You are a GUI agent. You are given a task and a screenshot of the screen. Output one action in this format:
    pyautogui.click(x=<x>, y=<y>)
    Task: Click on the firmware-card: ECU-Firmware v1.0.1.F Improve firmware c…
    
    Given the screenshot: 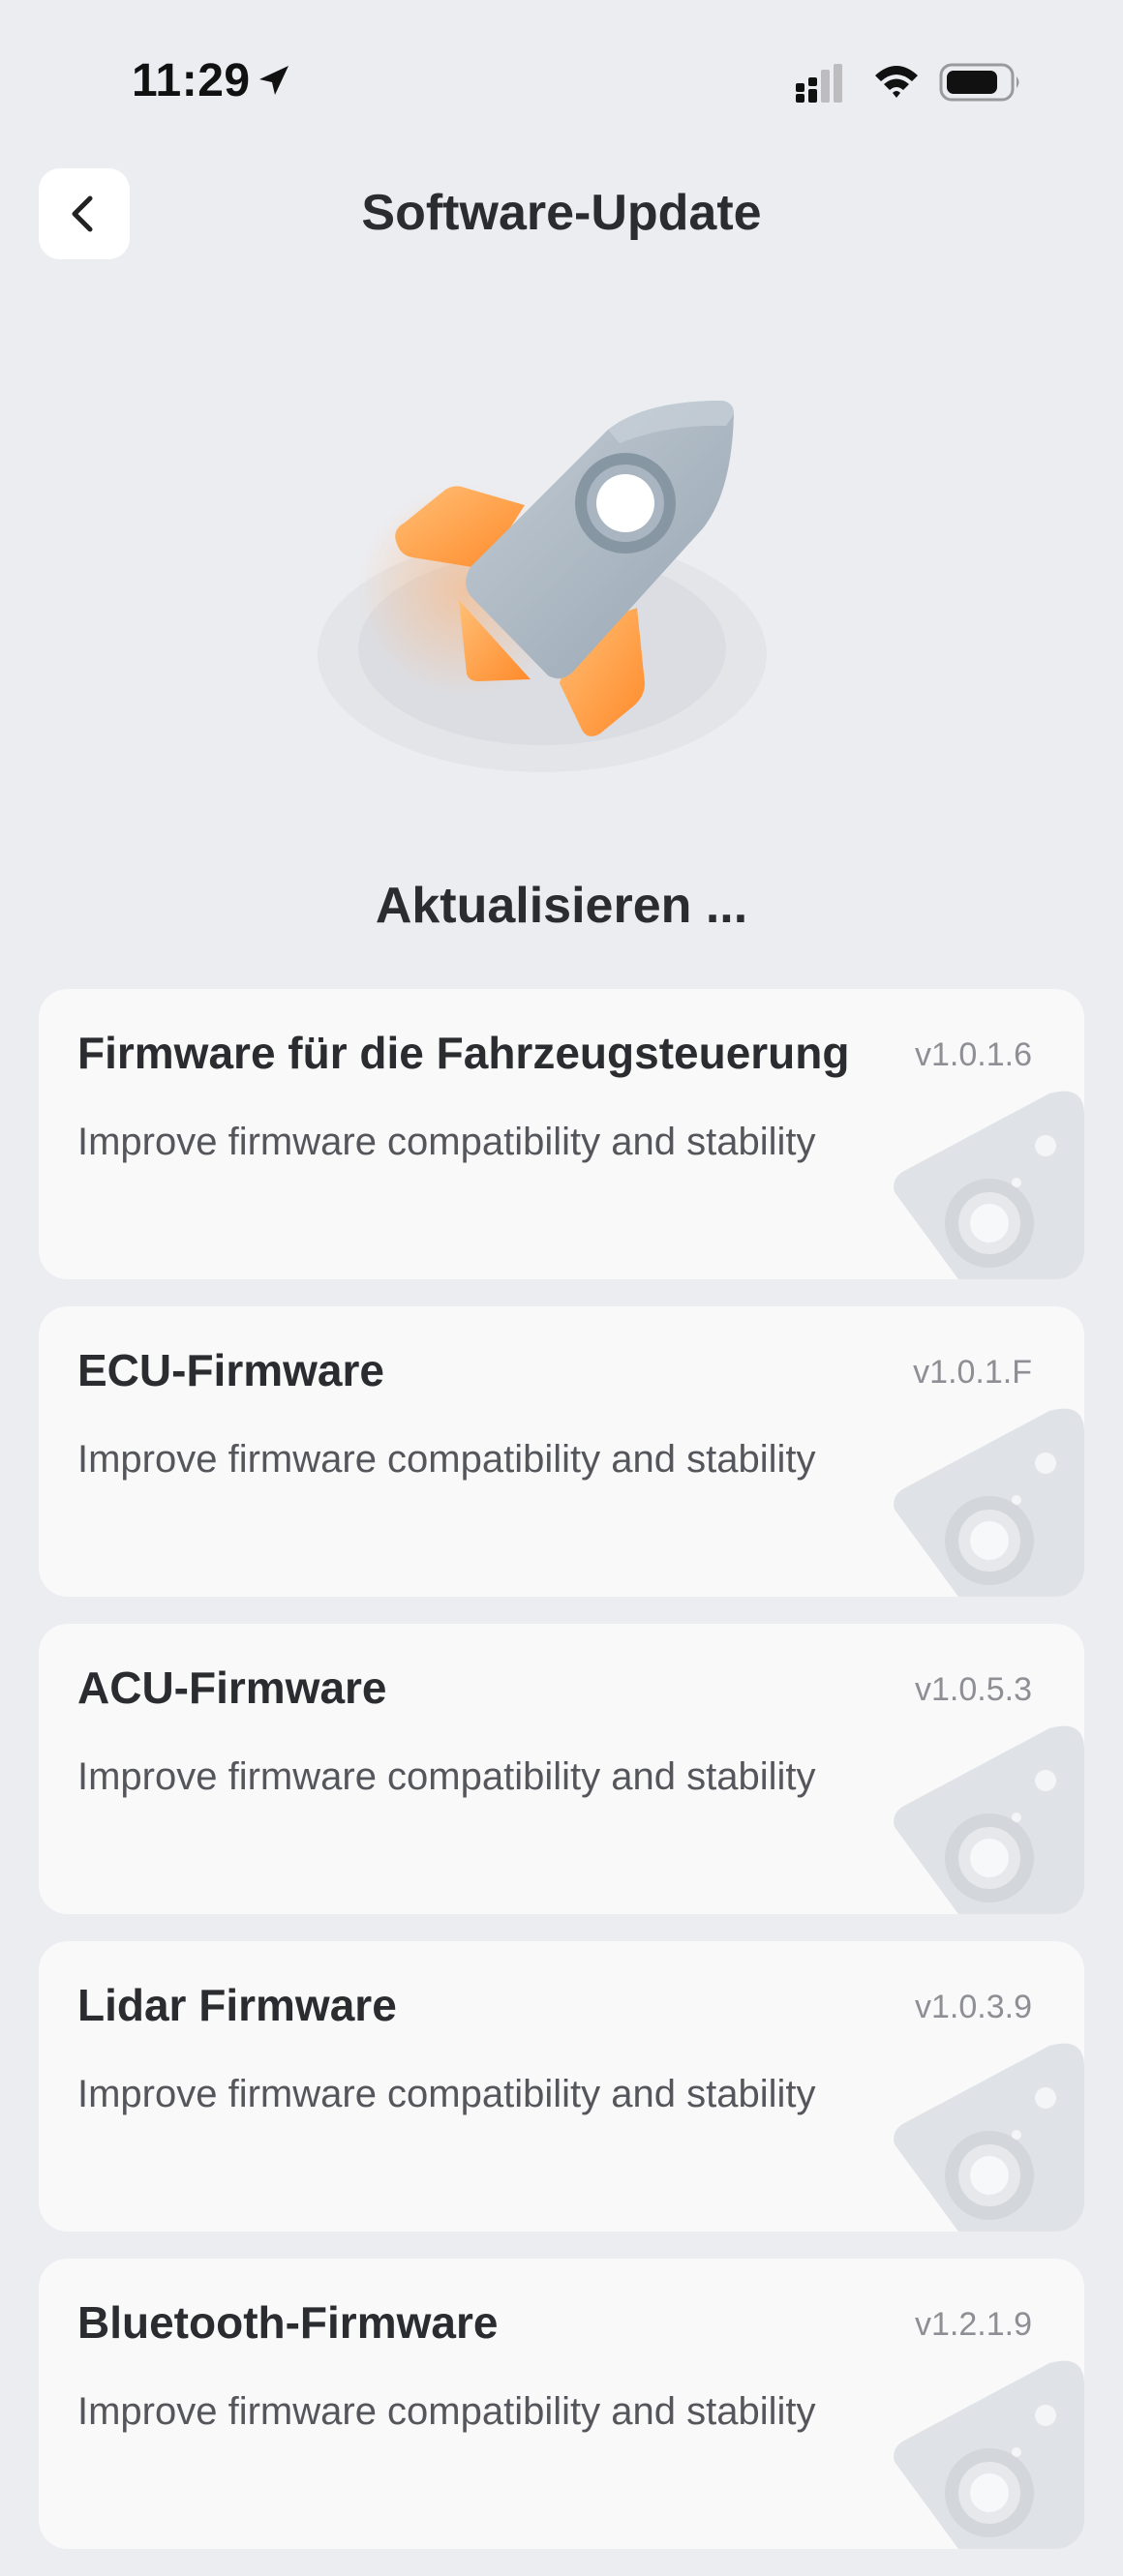 What is the action you would take?
    pyautogui.click(x=561, y=1451)
    